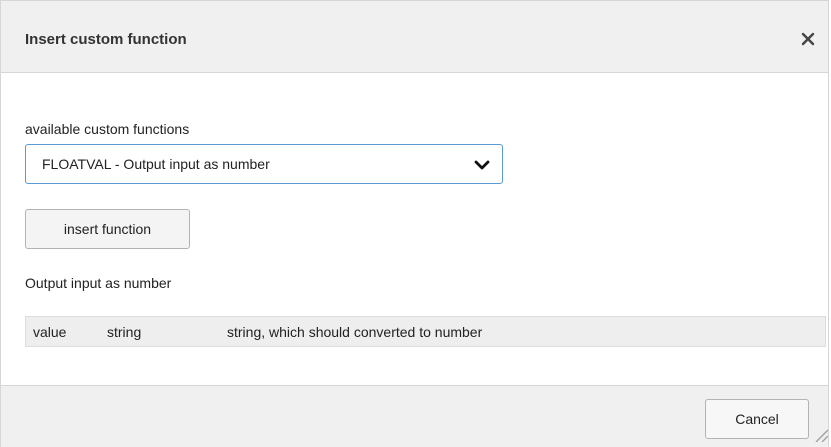 This screenshot has width=831, height=447. Describe the element at coordinates (821, 437) in the screenshot. I see `resize-grip-icon` at that location.